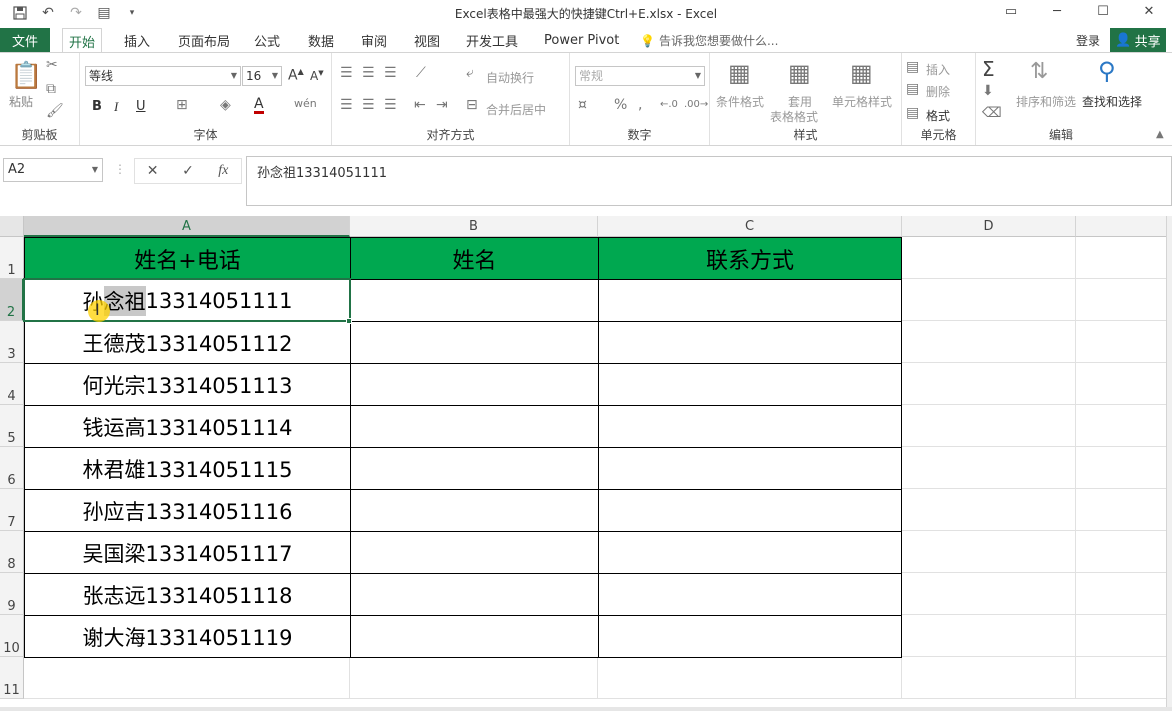 Image resolution: width=1172 pixels, height=711 pixels. I want to click on tab-data: 数据, so click(321, 40).